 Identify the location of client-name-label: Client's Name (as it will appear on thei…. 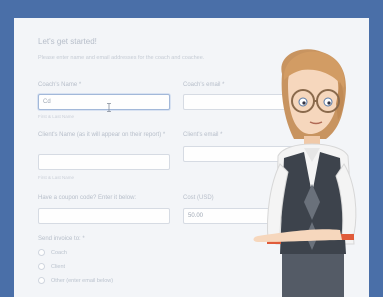
(102, 135).